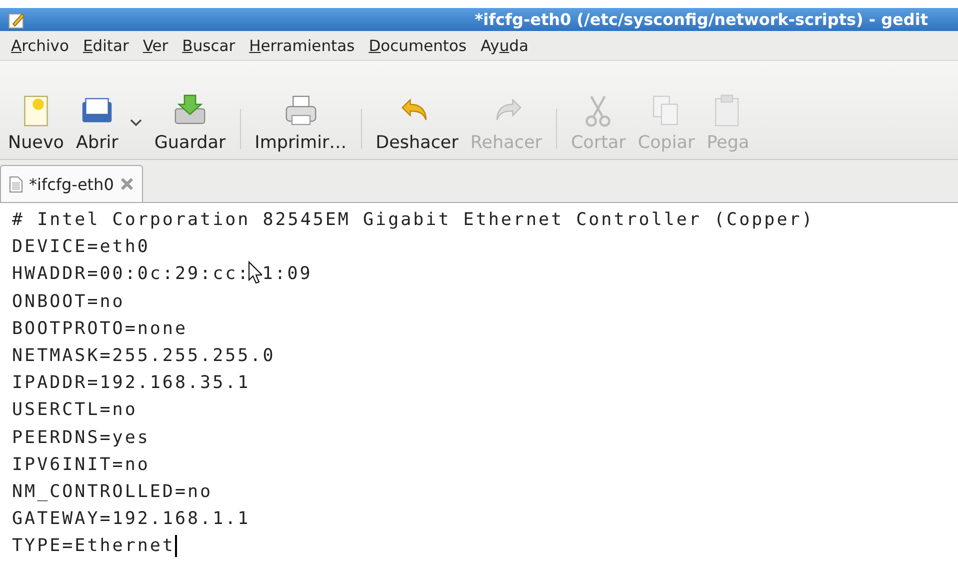 This screenshot has height=568, width=958. I want to click on menu-item: Archivo, so click(40, 45).